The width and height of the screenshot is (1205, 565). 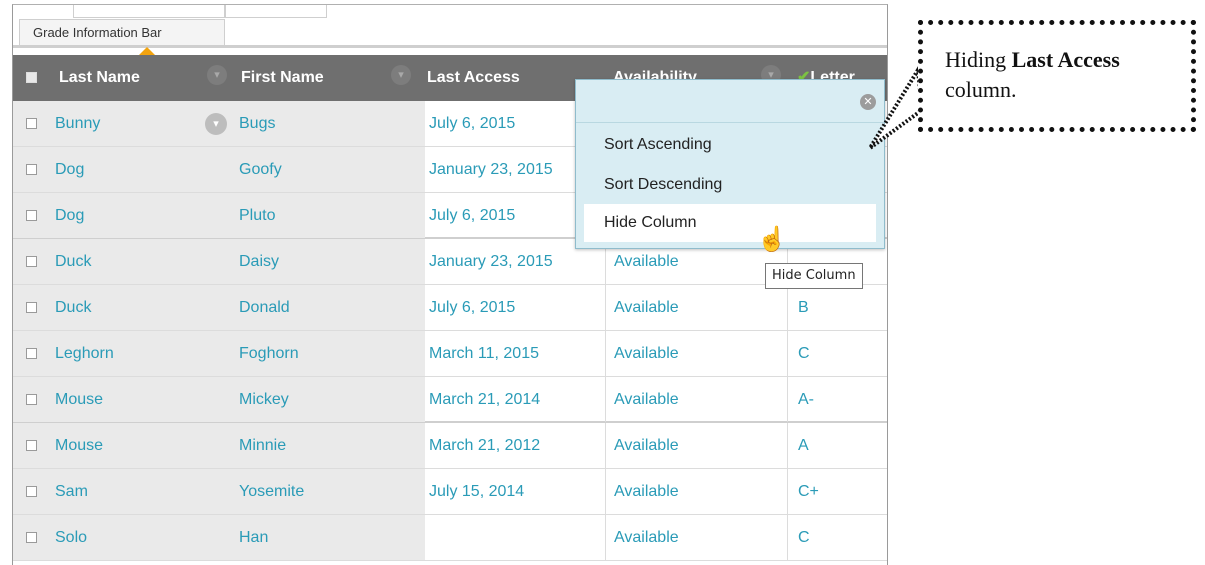 I want to click on table-row: Mouse Minnie March 21, 2012 Available A, so click(x=450, y=446).